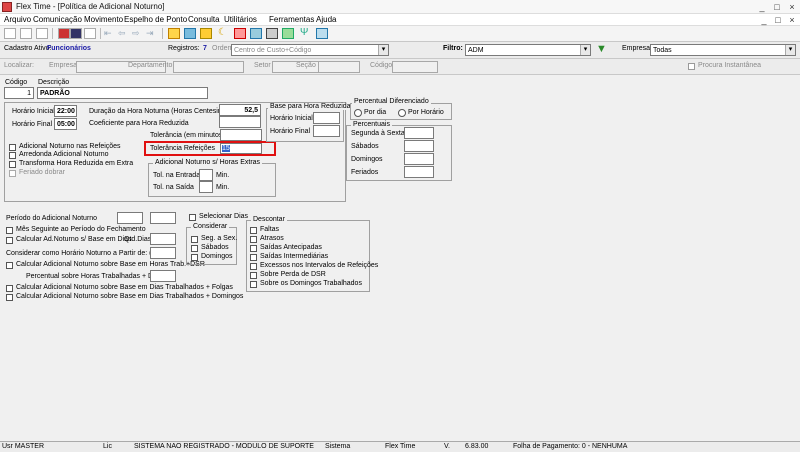 This screenshot has height=452, width=800. Describe the element at coordinates (256, 33) in the screenshot. I see `users-icon` at that location.